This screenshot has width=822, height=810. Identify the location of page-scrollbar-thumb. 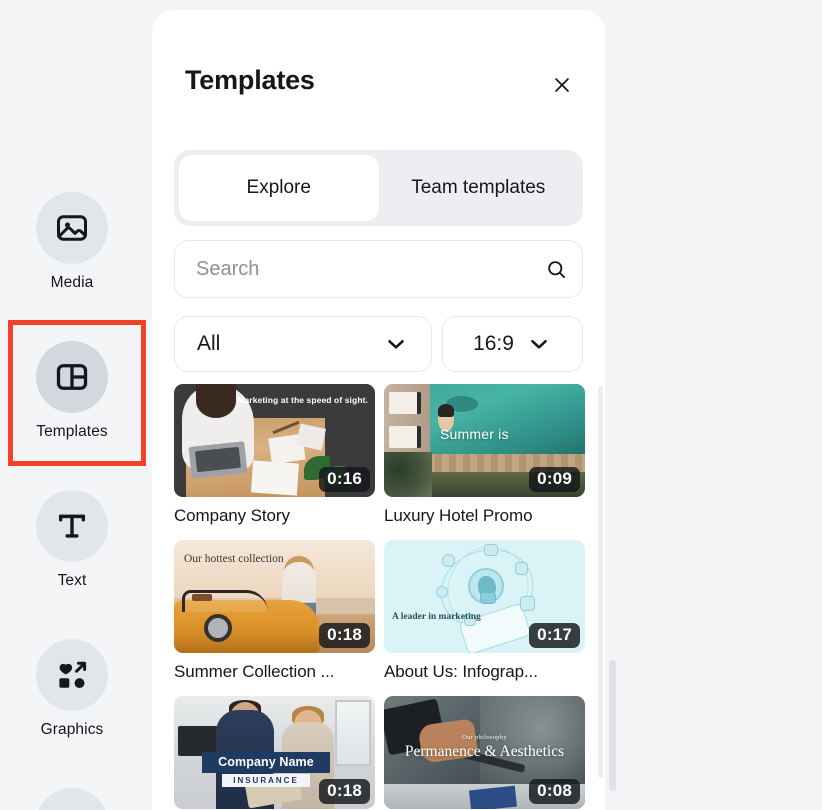
(612, 725).